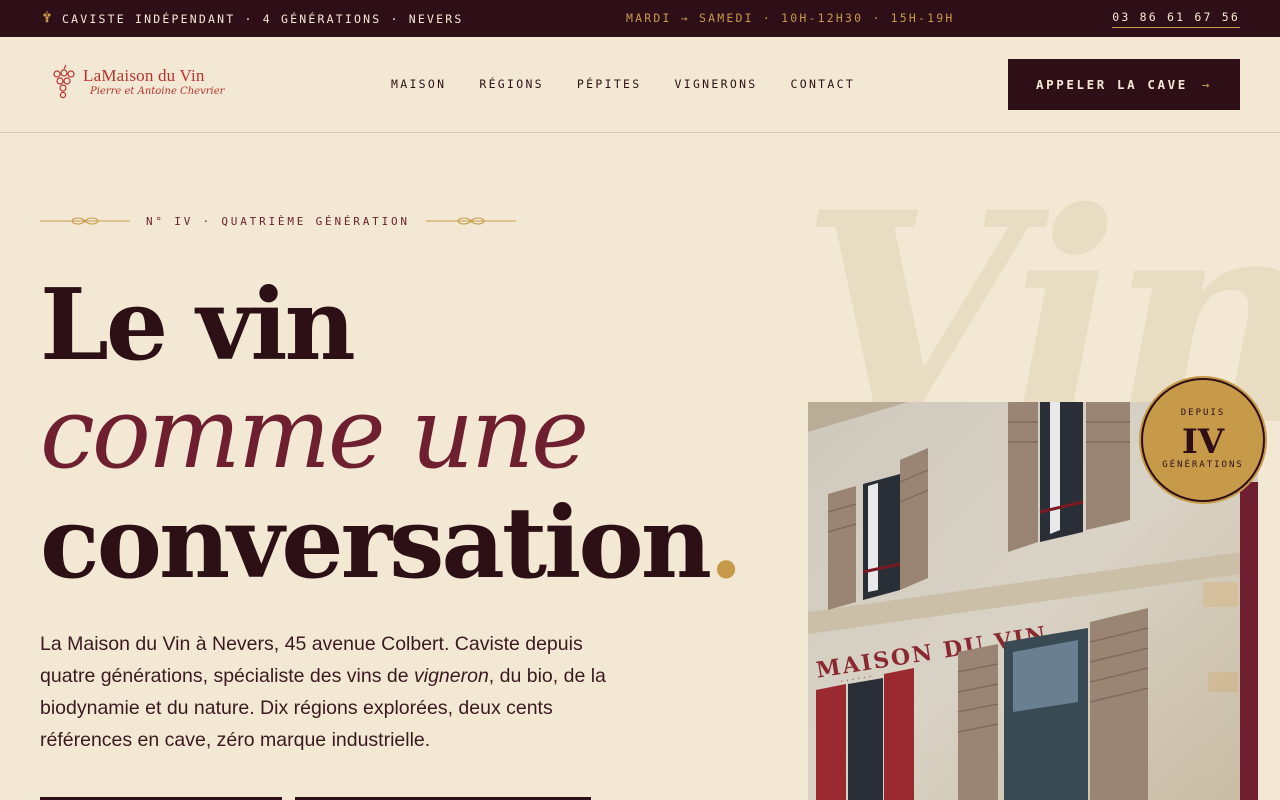  Describe the element at coordinates (1207, 84) in the screenshot. I see `arrow-right-icon: →` at that location.